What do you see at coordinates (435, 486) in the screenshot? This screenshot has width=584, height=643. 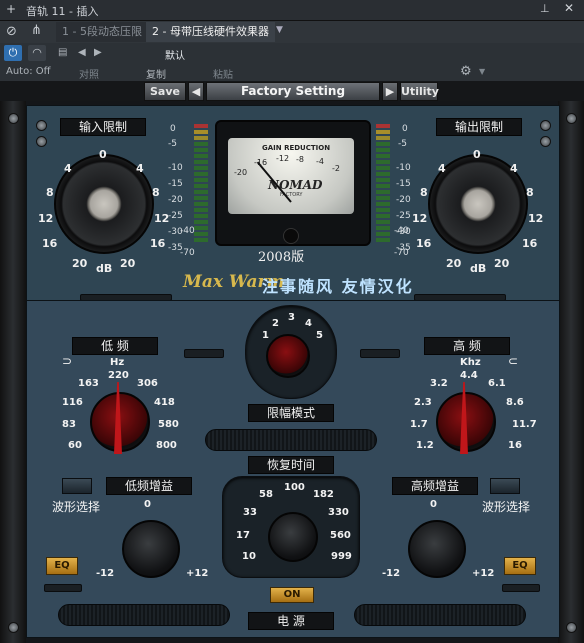 I see `high-gain-label: 高频增益` at bounding box center [435, 486].